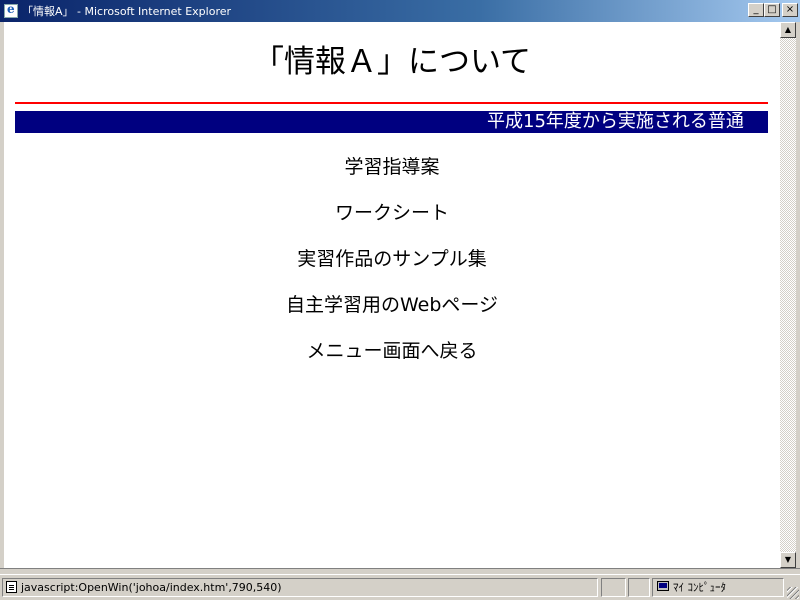 The height and width of the screenshot is (600, 800). I want to click on marquee-text: 平成15年度から実施される普通, so click(615, 121).